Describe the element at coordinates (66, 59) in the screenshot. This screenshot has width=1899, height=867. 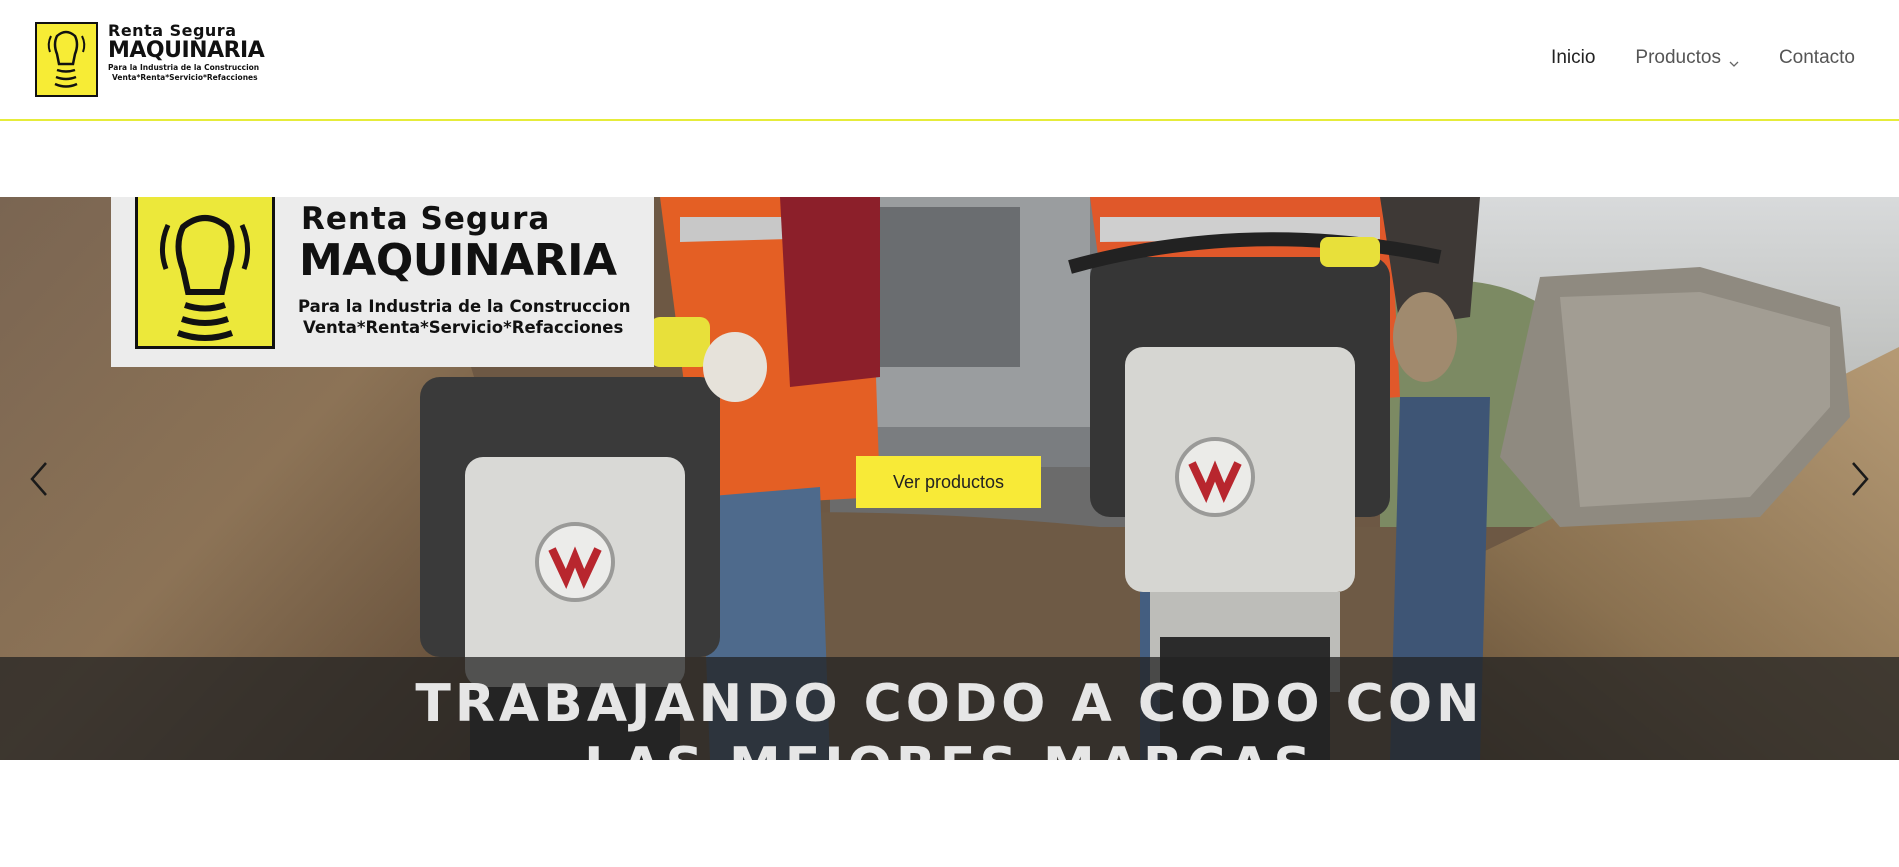
I see `logo-mark-icon` at that location.